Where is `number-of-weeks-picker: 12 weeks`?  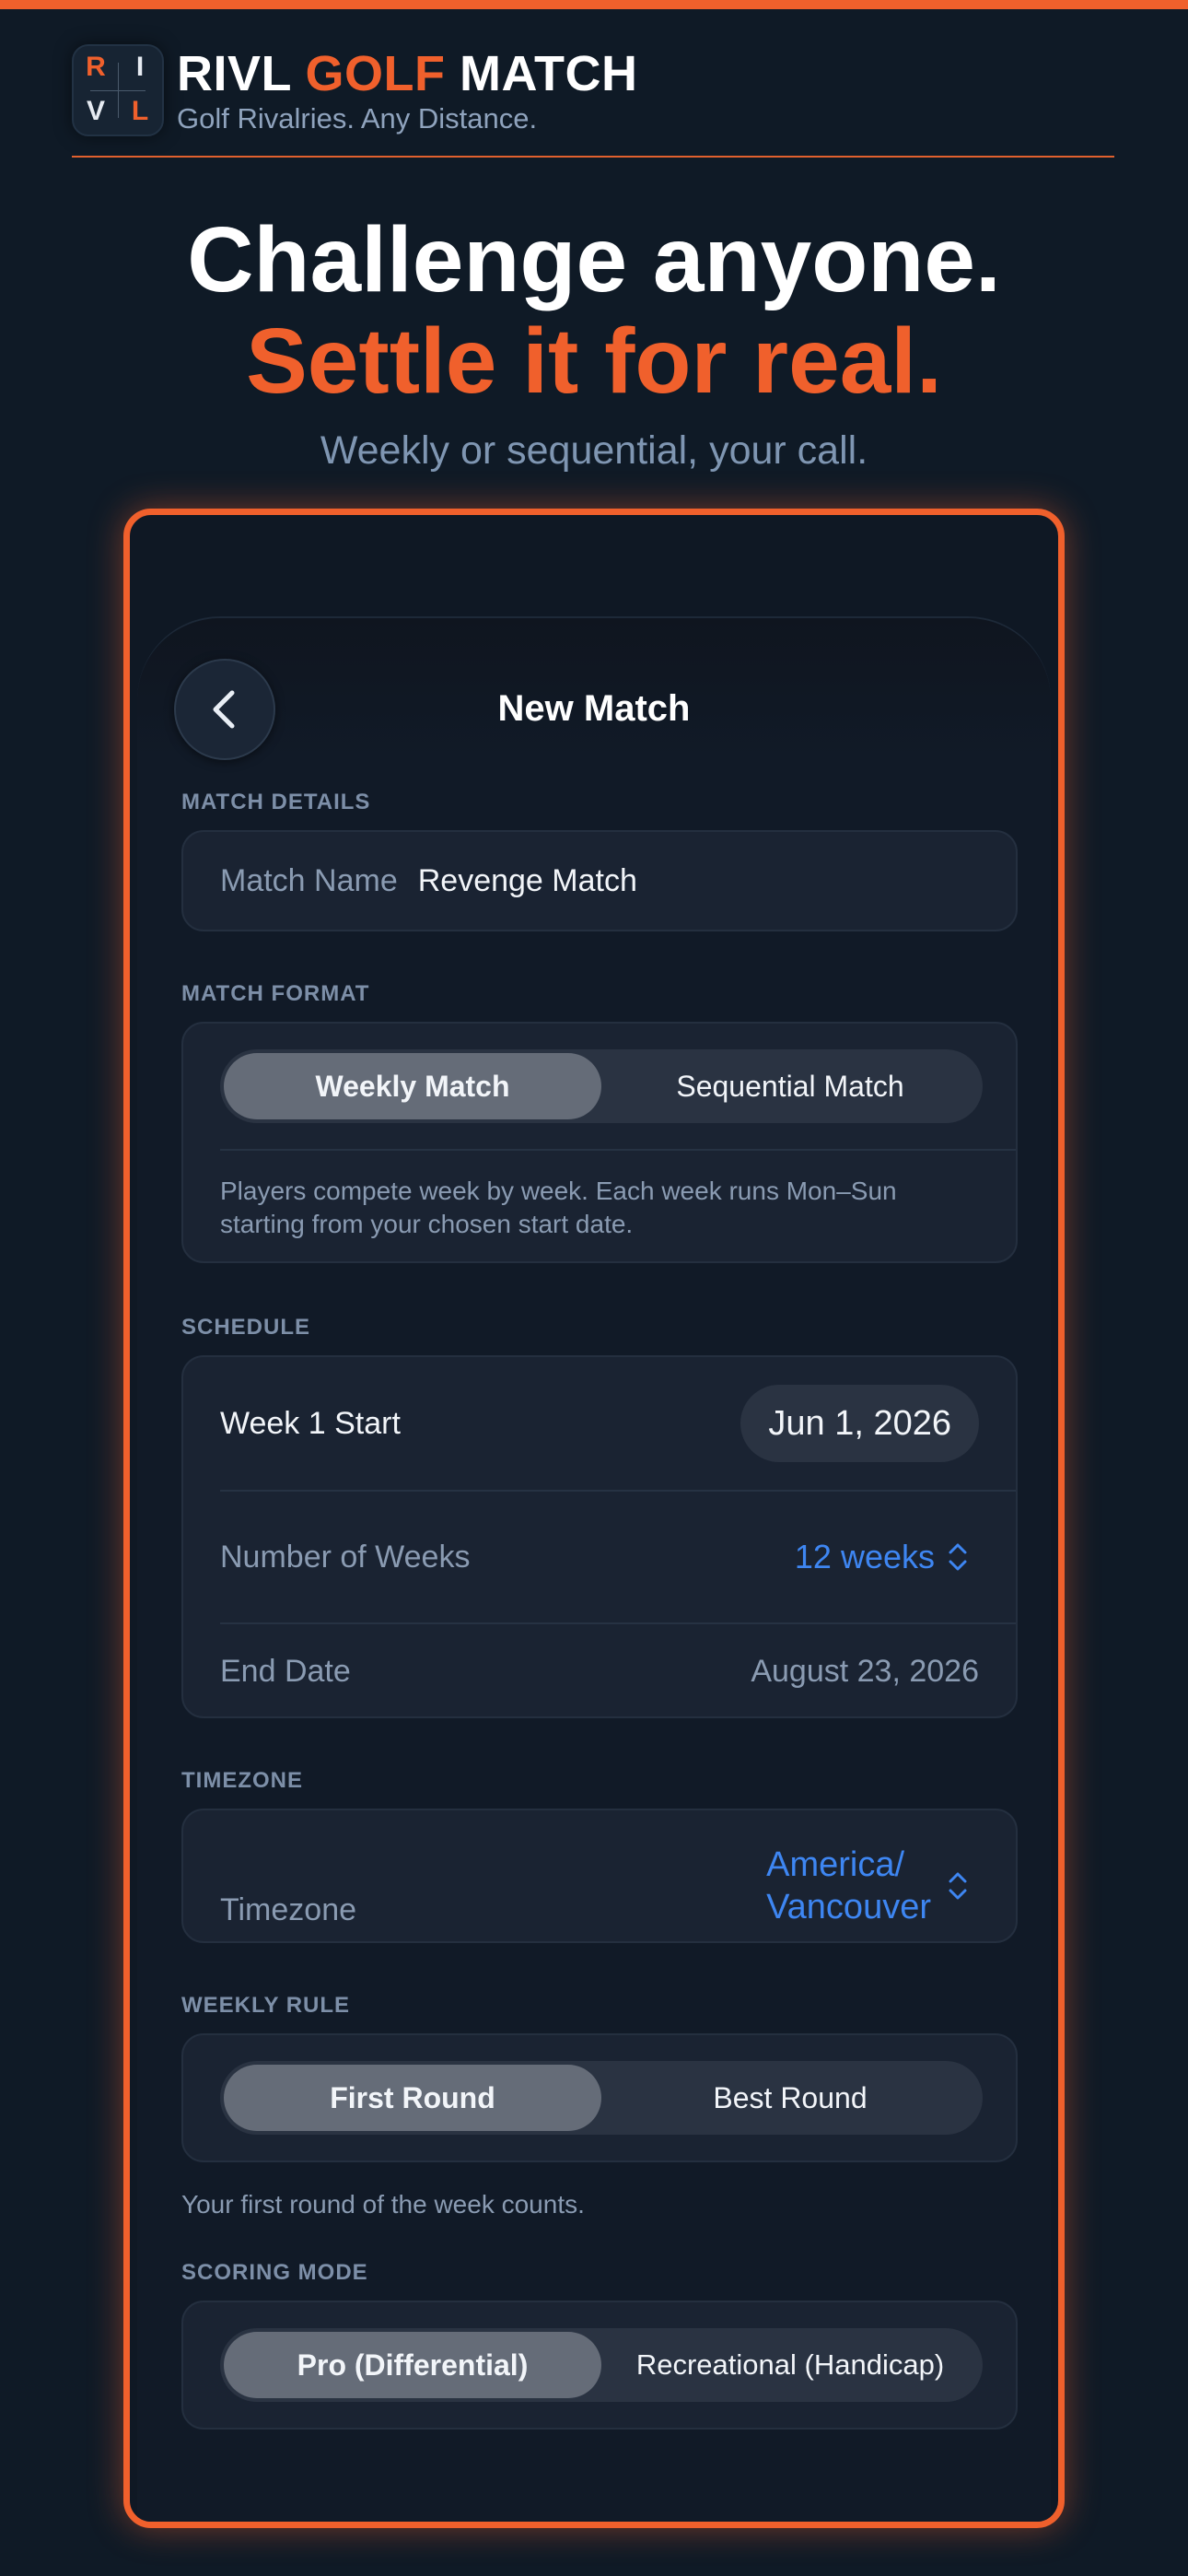 number-of-weeks-picker: 12 weeks is located at coordinates (887, 1557).